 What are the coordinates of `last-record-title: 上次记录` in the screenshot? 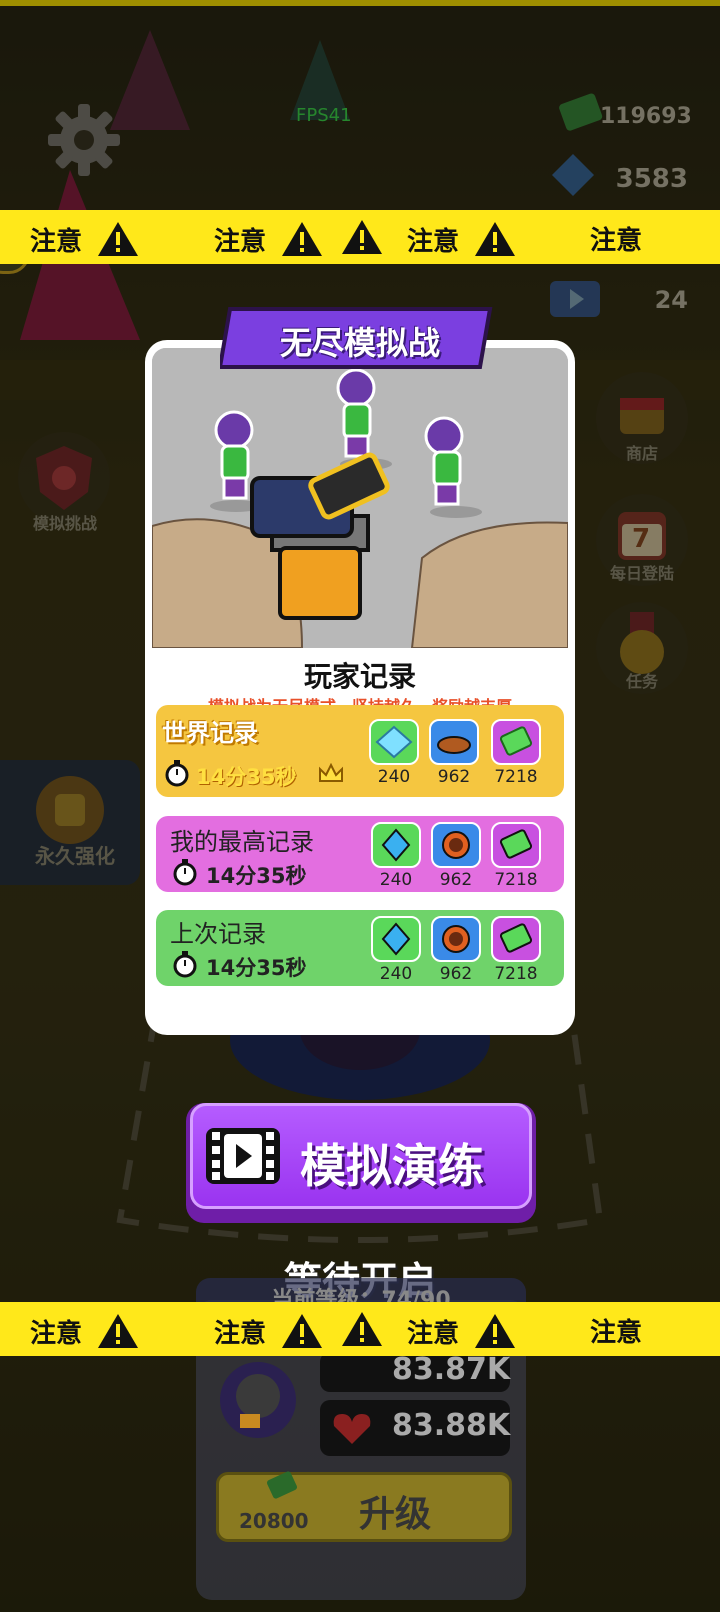 It's located at (218, 934).